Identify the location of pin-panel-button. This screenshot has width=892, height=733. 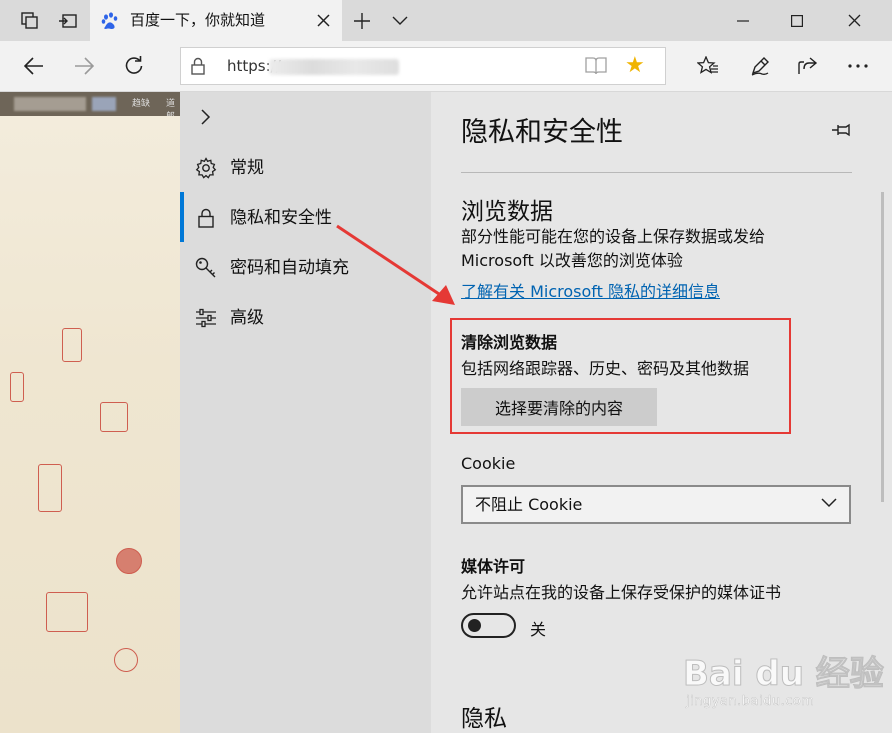
(841, 131).